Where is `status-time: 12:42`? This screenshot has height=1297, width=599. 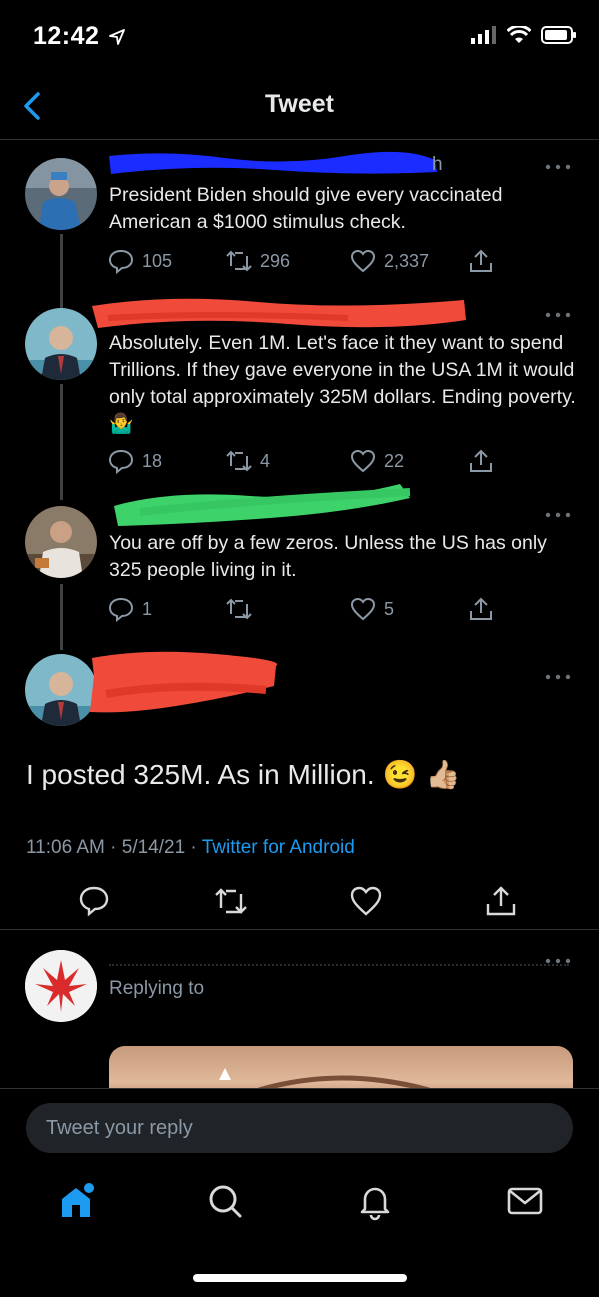 status-time: 12:42 is located at coordinates (79, 36).